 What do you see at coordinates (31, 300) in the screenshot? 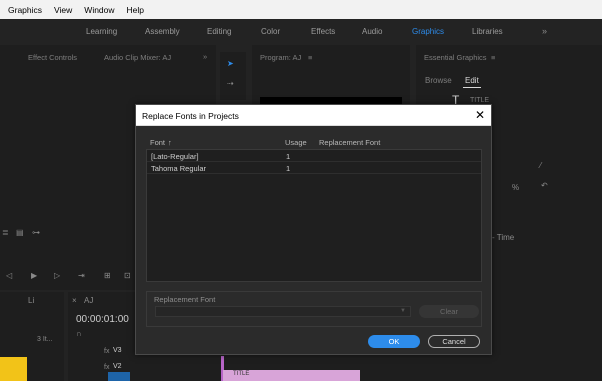
I see `library-icon: Li` at bounding box center [31, 300].